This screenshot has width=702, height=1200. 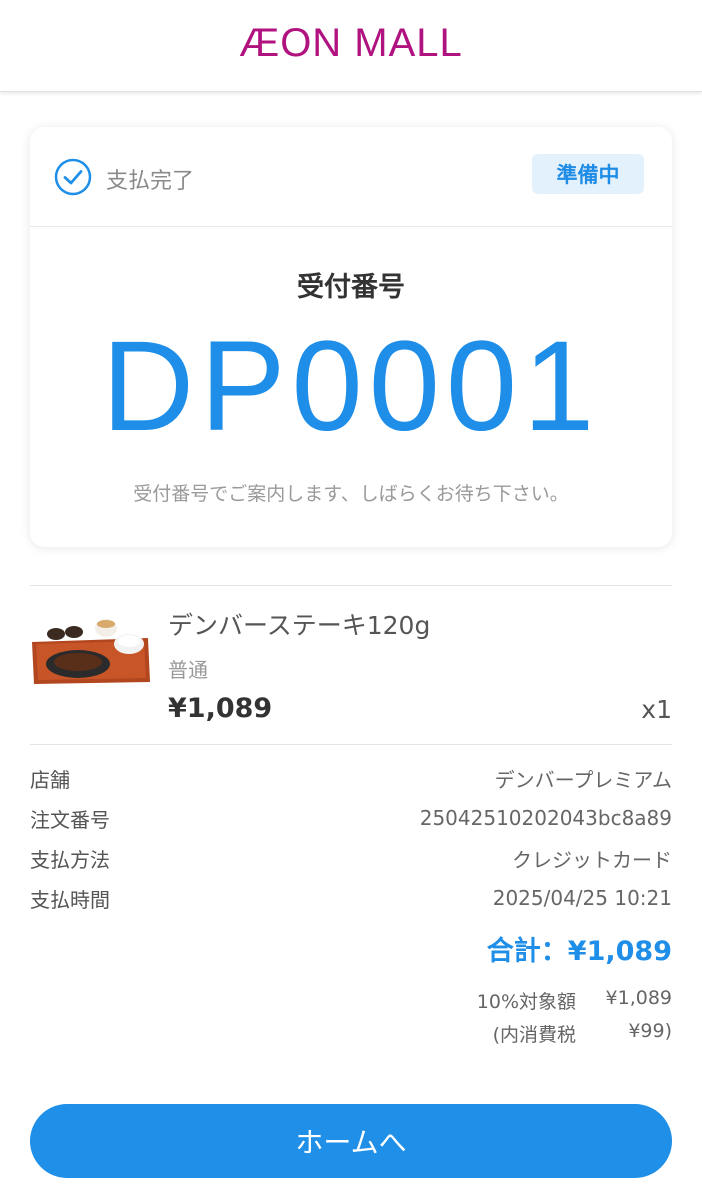 I want to click on home-button: ホームへ, so click(x=351, y=1141).